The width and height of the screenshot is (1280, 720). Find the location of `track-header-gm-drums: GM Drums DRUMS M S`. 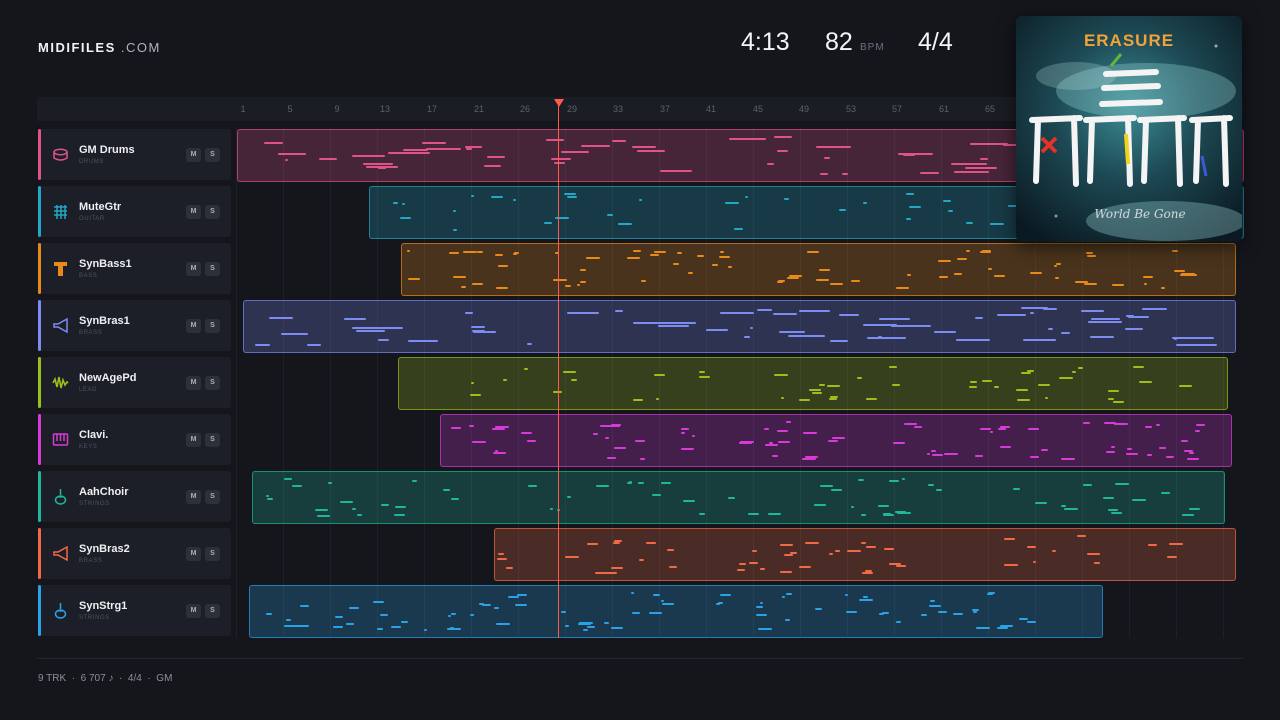

track-header-gm-drums: GM Drums DRUMS M S is located at coordinates (134, 154).